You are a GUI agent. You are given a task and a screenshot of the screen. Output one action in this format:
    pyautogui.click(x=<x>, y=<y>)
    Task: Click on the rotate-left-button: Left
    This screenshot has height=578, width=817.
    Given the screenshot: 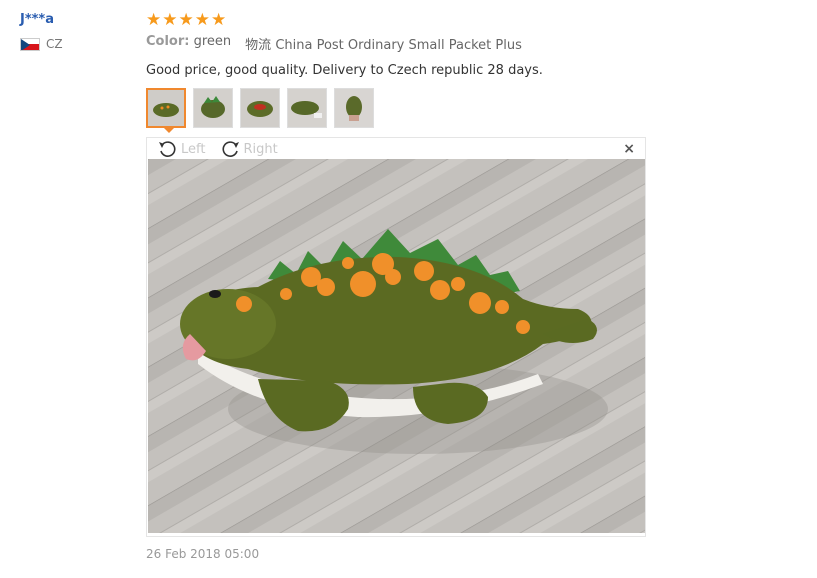 What is the action you would take?
    pyautogui.click(x=181, y=149)
    